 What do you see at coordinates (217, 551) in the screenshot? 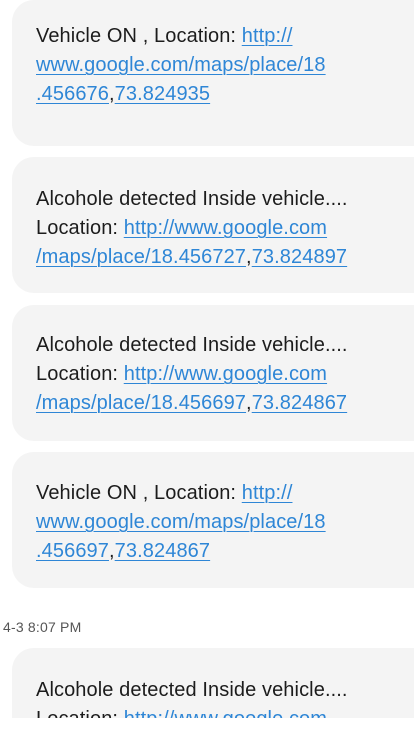
I see `message-line: .456697,73.824867` at bounding box center [217, 551].